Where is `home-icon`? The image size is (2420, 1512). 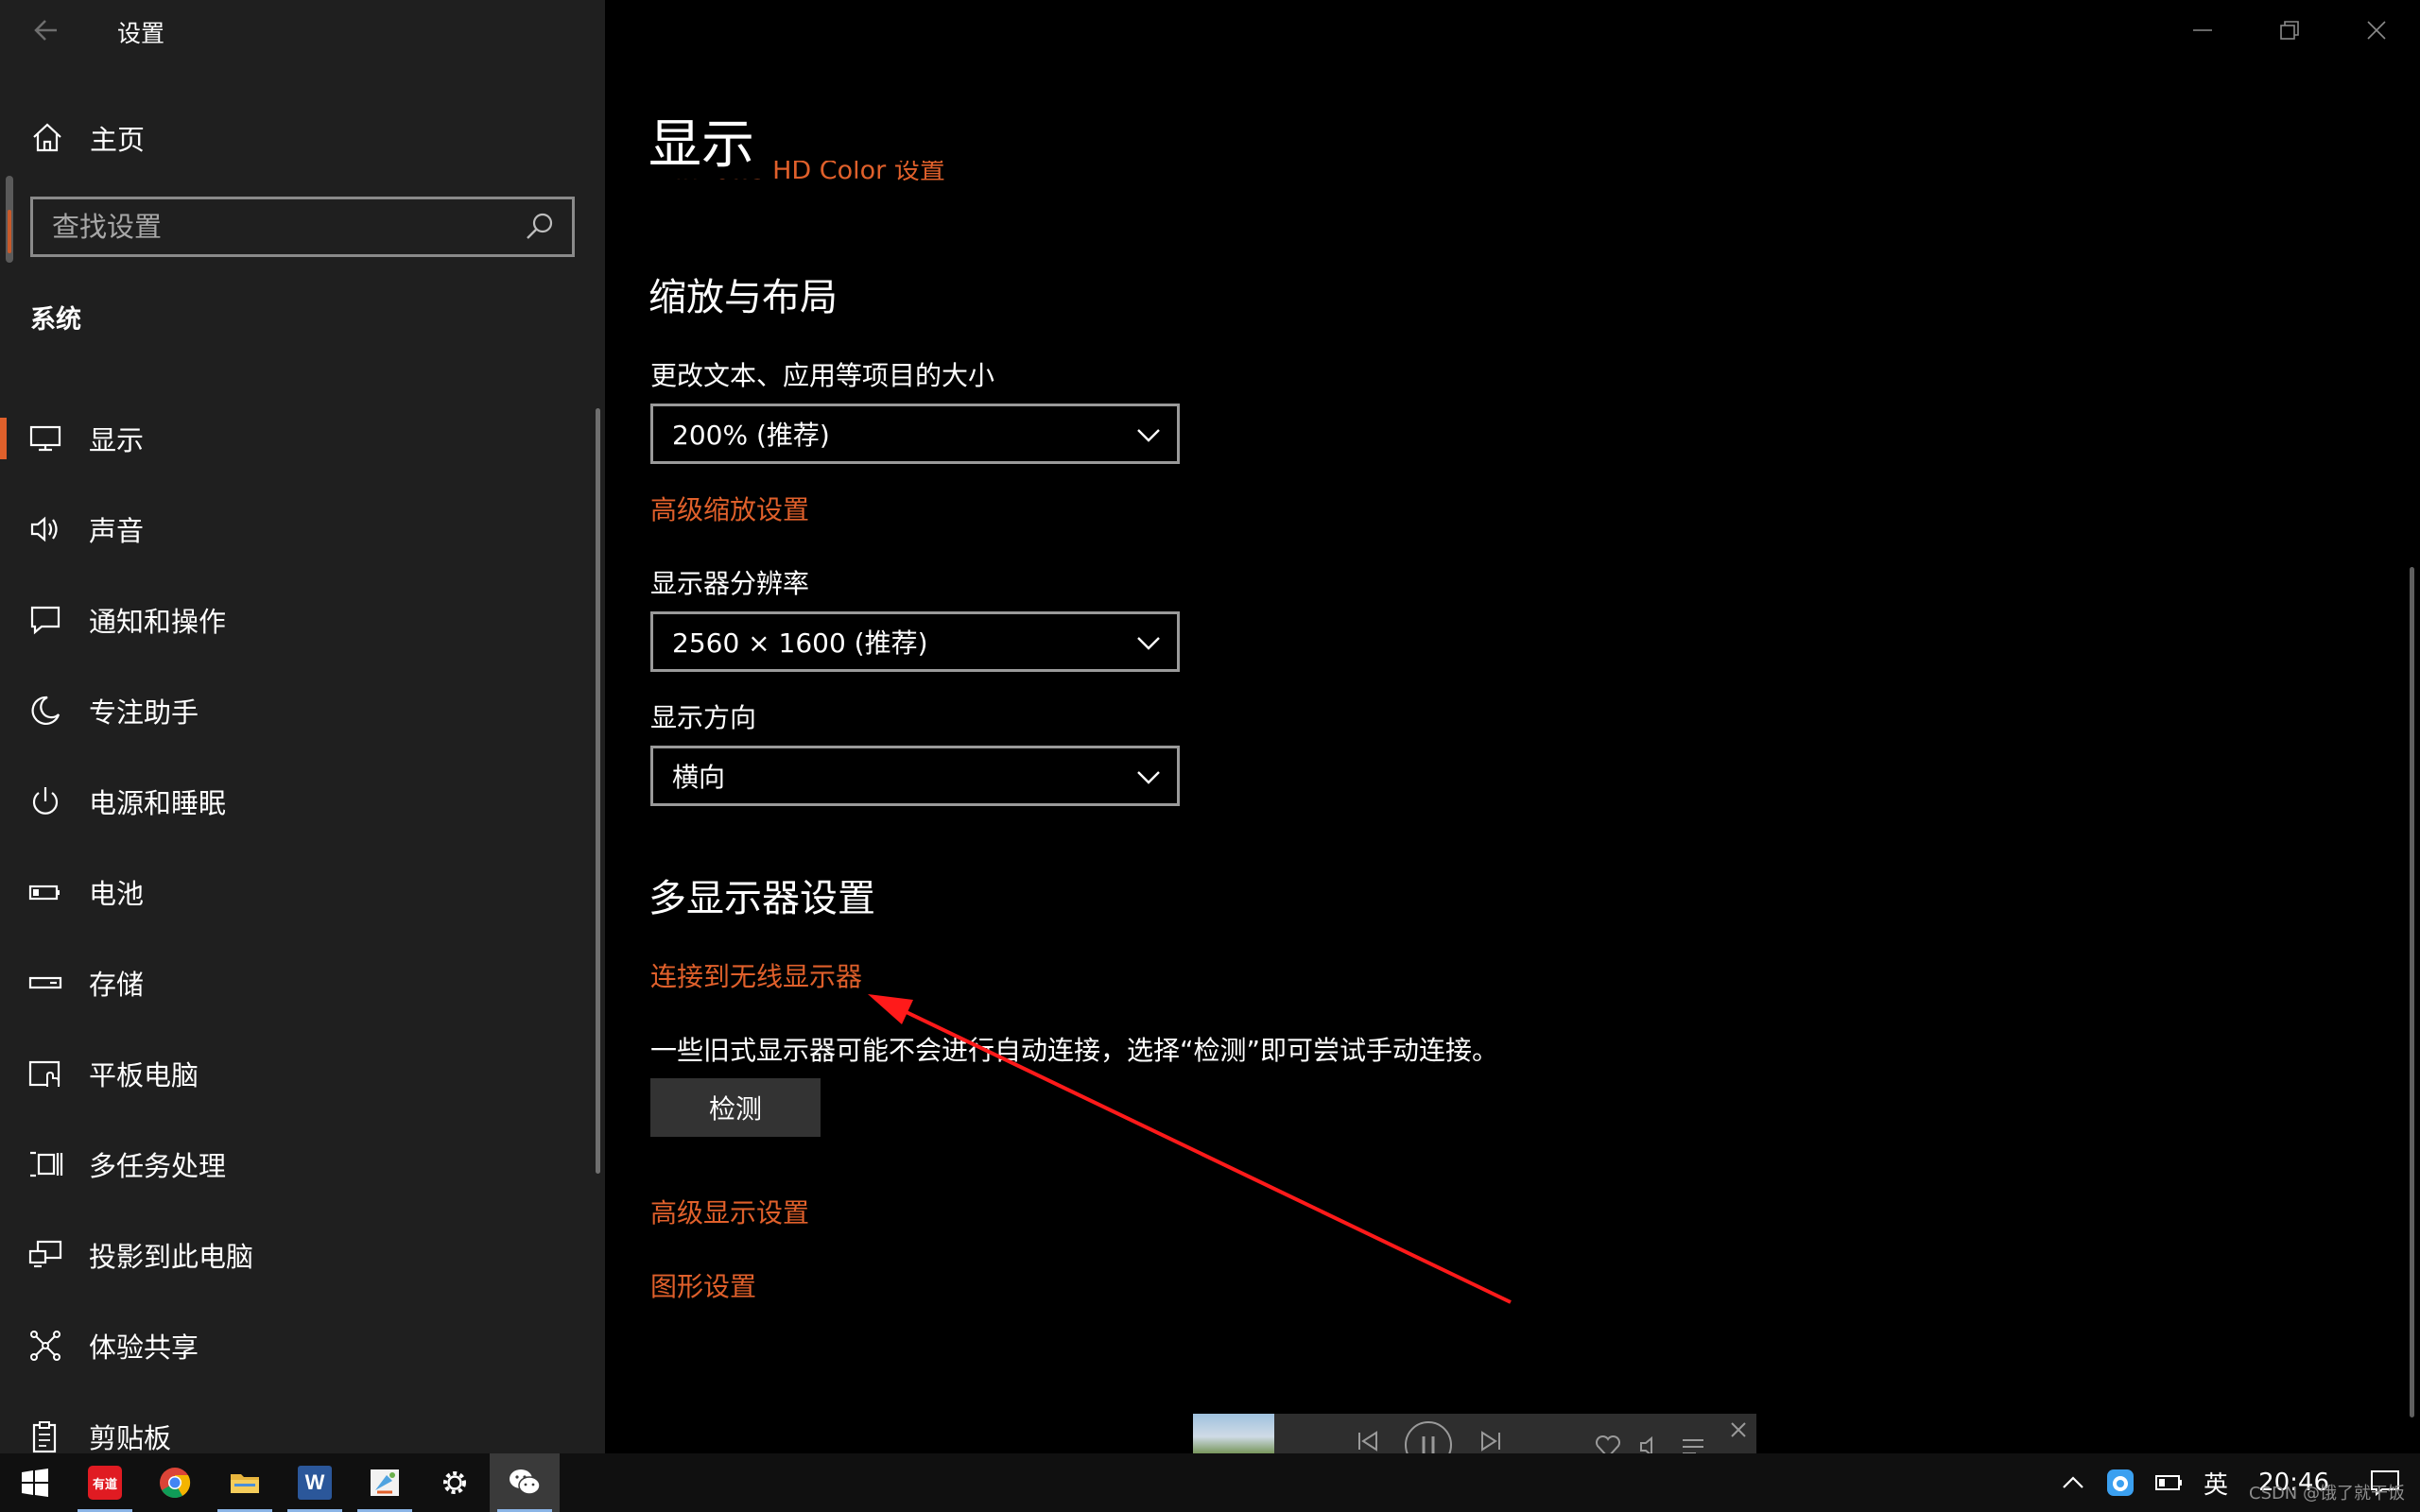
home-icon is located at coordinates (47, 137).